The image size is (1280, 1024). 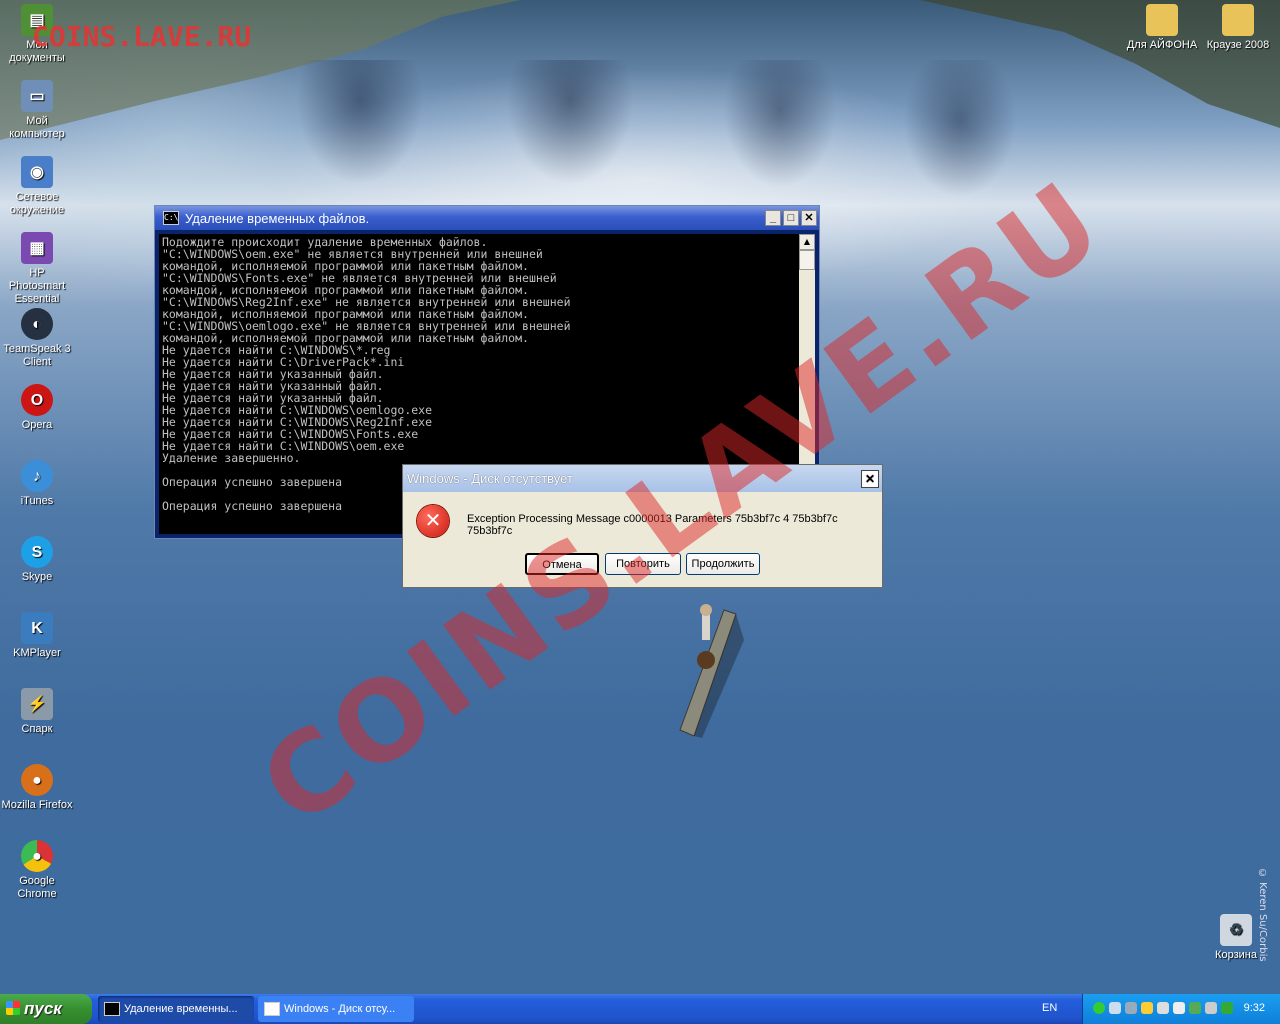 I want to click on desktop-icon-label: Mozilla Firefox, so click(x=37, y=805).